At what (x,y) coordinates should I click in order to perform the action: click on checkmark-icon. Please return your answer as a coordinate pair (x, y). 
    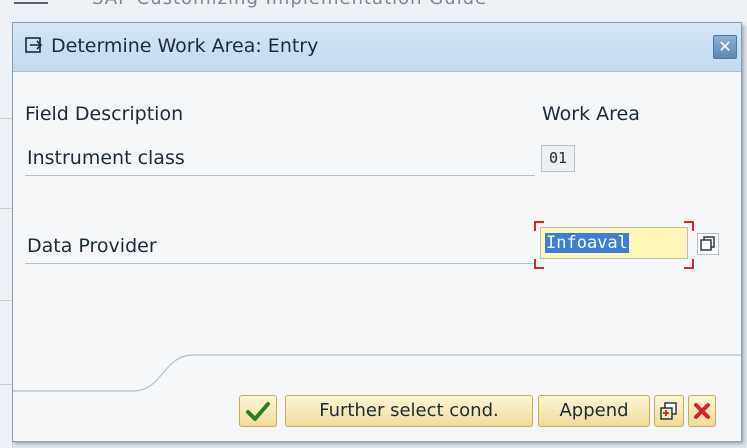
    Looking at the image, I should click on (258, 411).